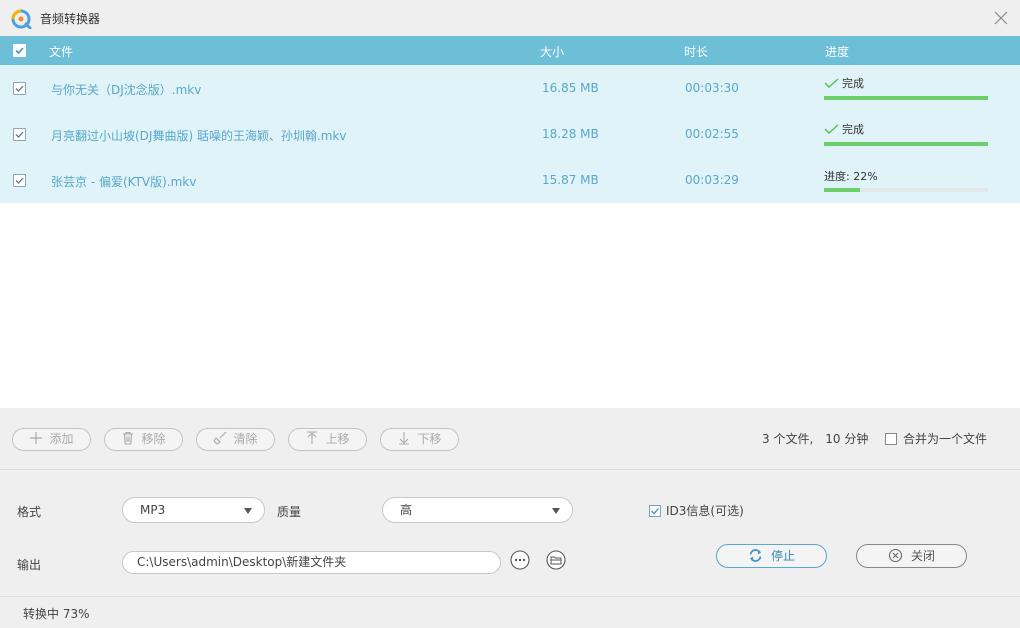 The height and width of the screenshot is (628, 1020). Describe the element at coordinates (124, 182) in the screenshot. I see `file-name: 张芸京 - 偏爱(KTV版).mkv` at that location.